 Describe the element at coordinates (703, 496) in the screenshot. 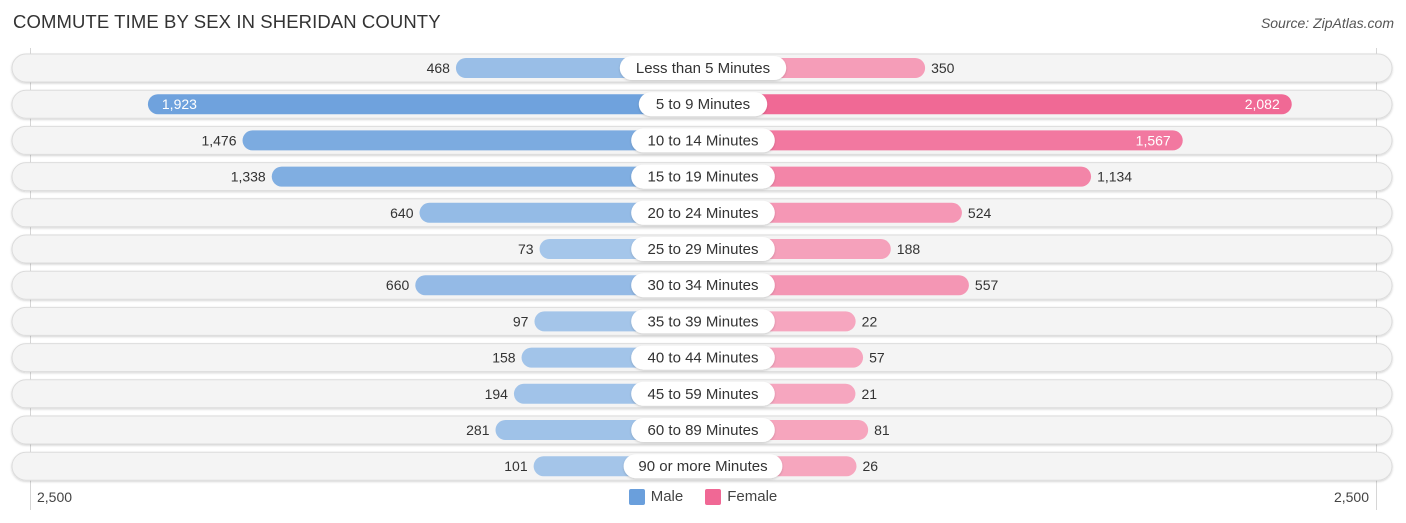

I see `legend: Male Female` at that location.